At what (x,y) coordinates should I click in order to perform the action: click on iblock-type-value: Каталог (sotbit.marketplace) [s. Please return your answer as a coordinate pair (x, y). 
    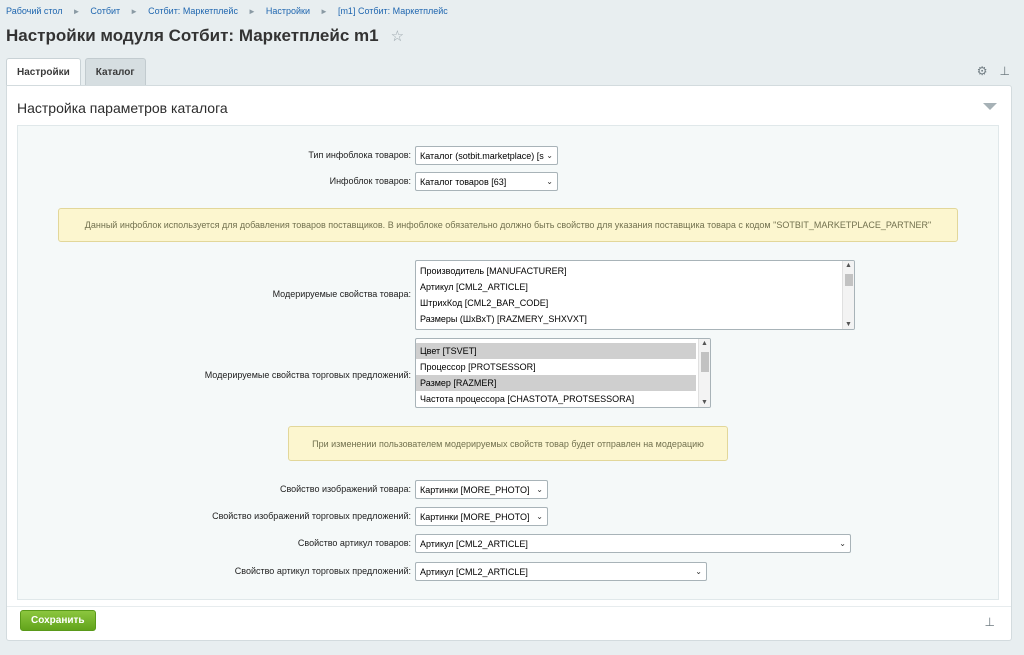
    Looking at the image, I should click on (482, 155).